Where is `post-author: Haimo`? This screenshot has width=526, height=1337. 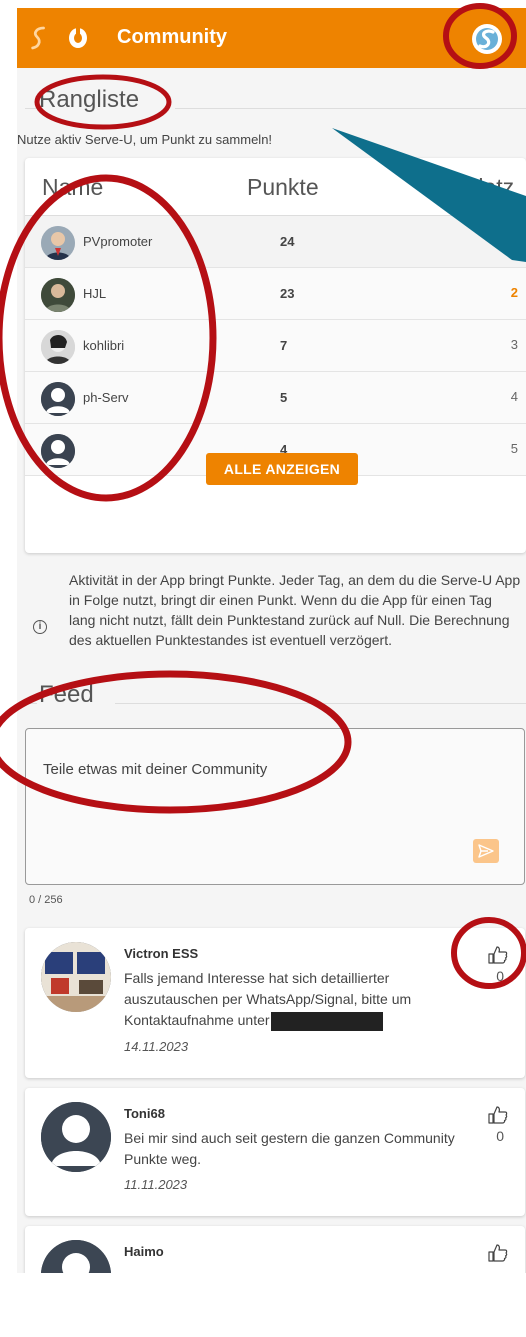
post-author: Haimo is located at coordinates (144, 1251).